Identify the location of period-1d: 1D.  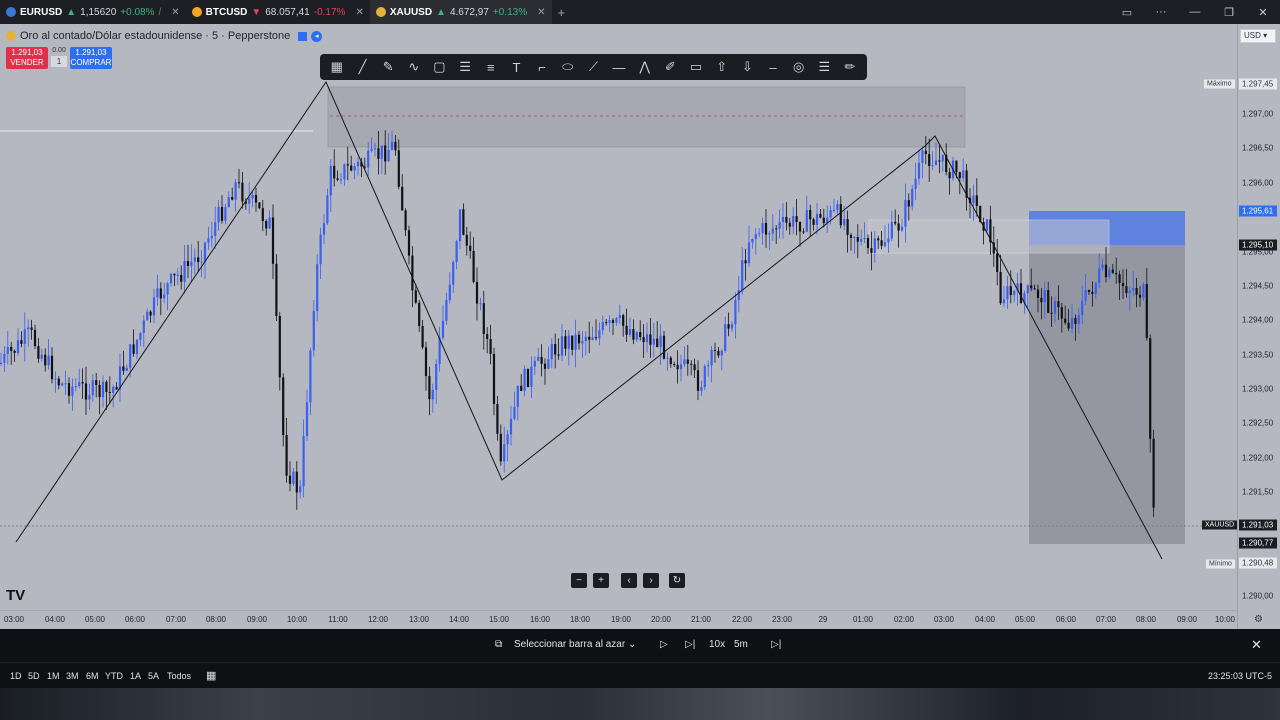
(16, 676).